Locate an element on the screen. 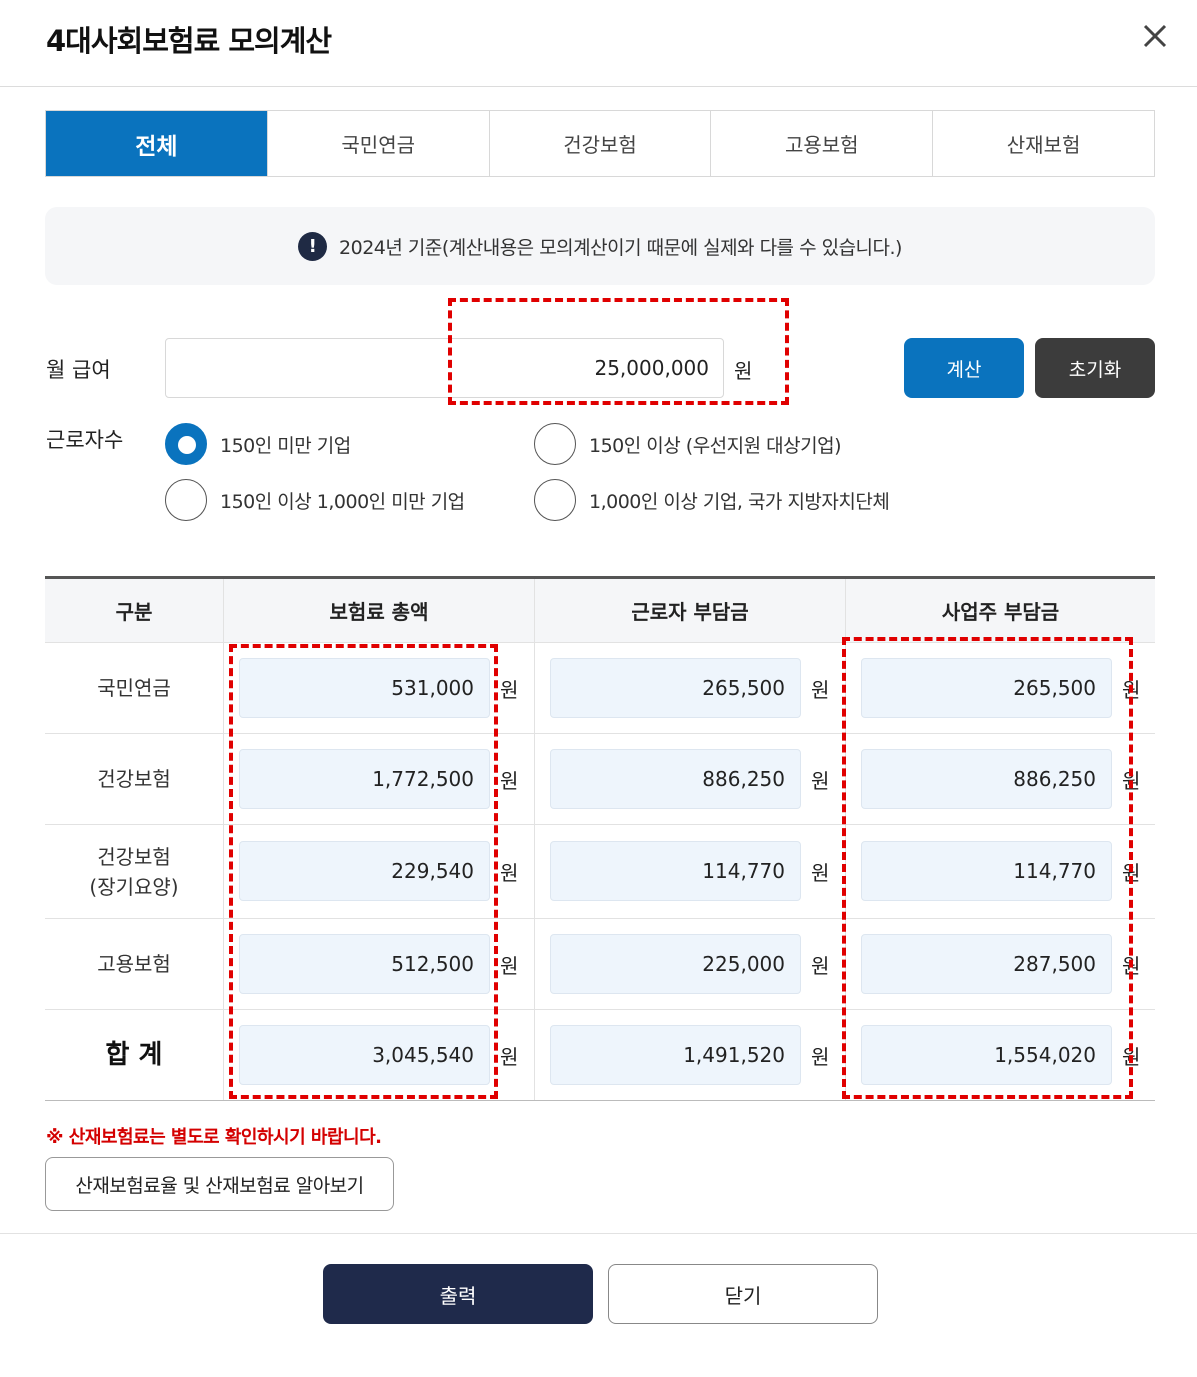 The height and width of the screenshot is (1377, 1197). radio-under-150: 150인 미만 기업 is located at coordinates (258, 444).